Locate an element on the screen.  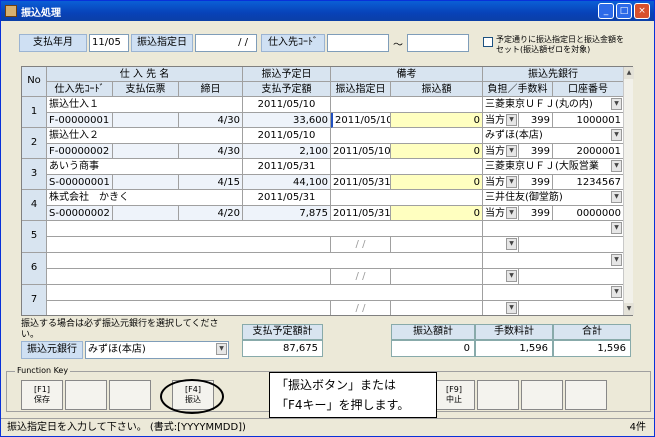
bank-name: 三菱東京ＵＦＪ(丸の内) is located at coordinates (539, 104).